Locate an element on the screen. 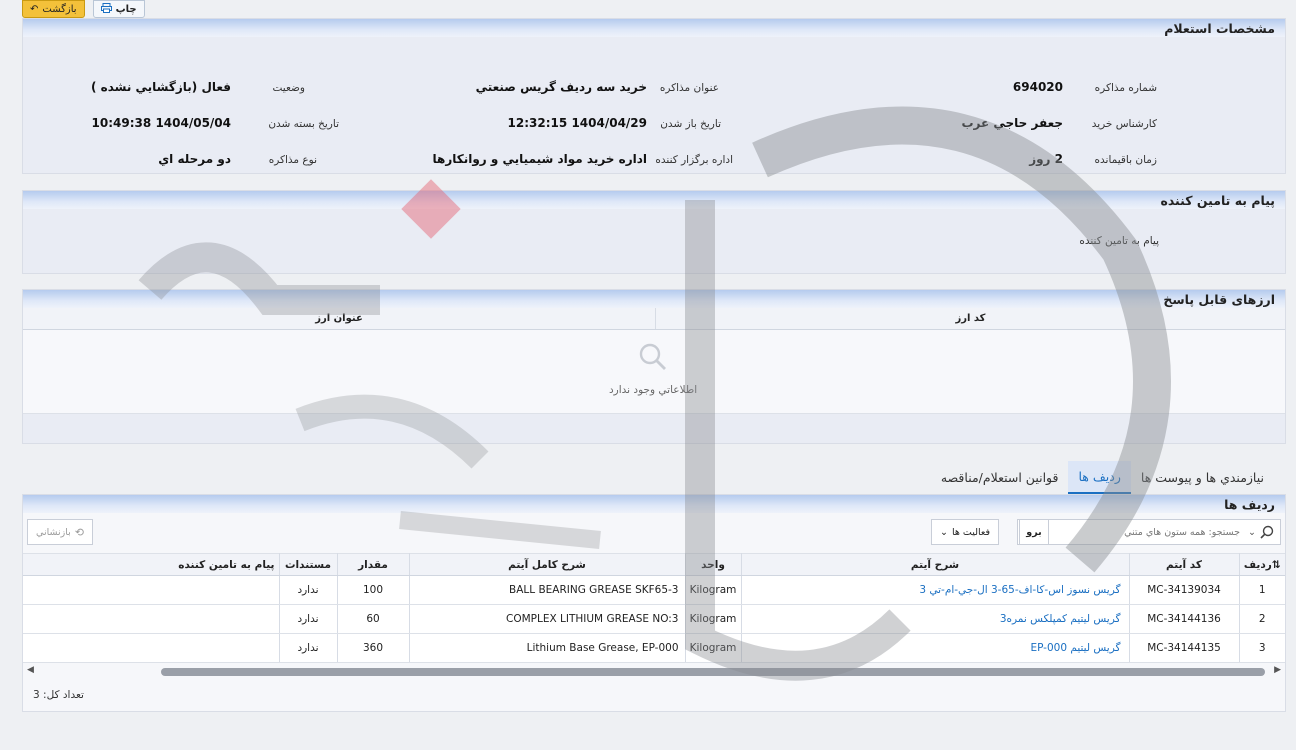 This screenshot has width=1296, height=750. top-toolbar: ↶ بازگشت چاپ is located at coordinates (83, 9).